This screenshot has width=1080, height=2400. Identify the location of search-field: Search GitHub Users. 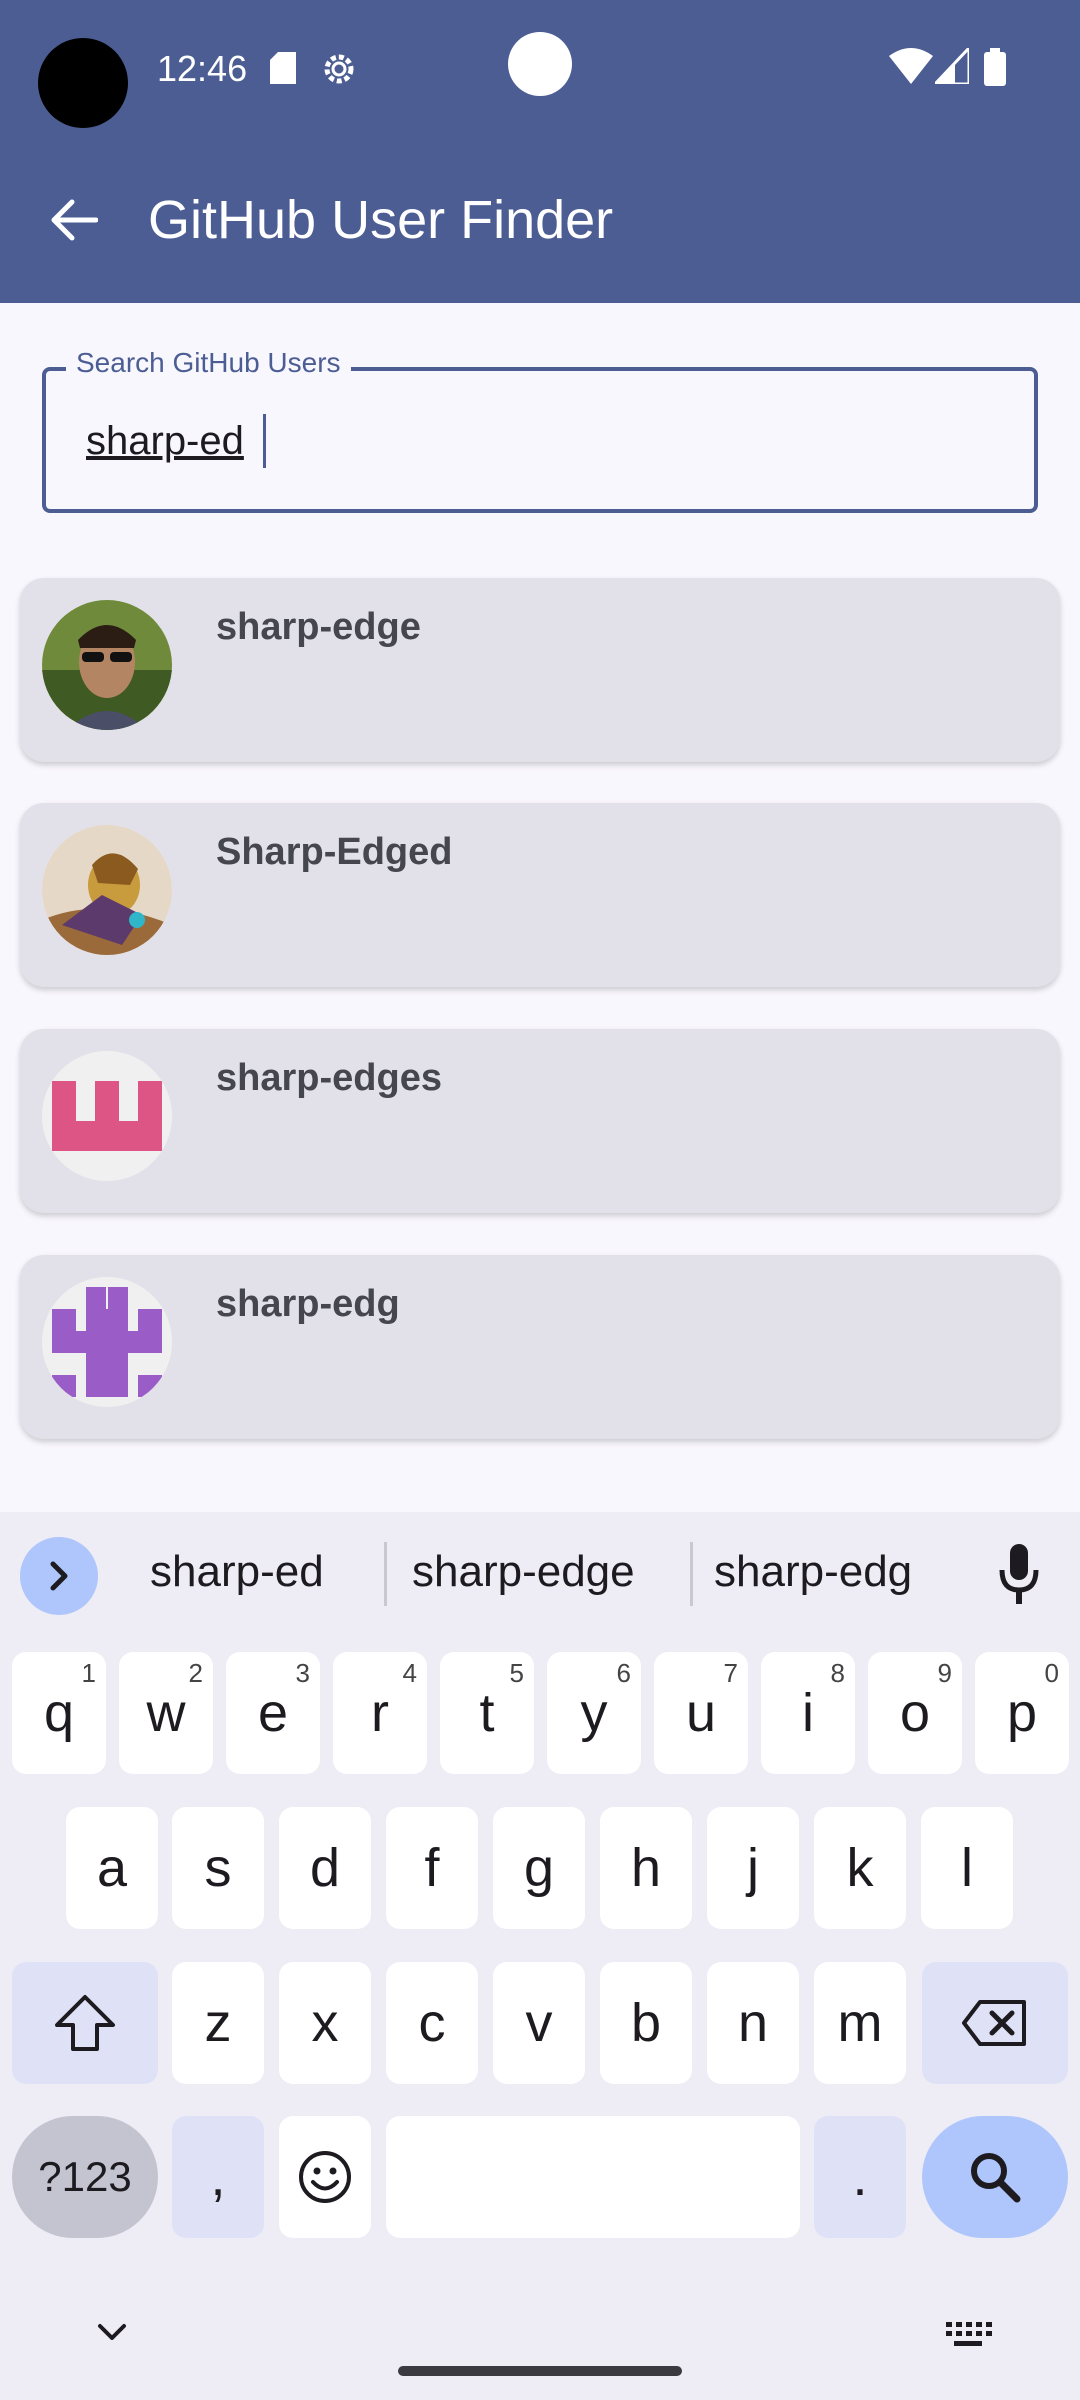
(540, 430).